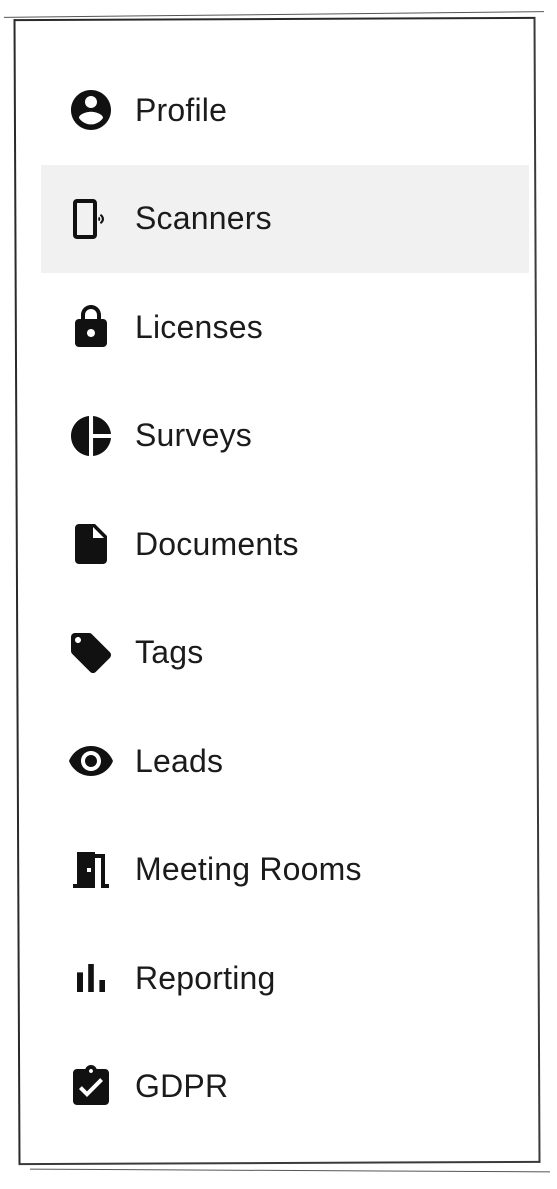 Image resolution: width=557 pixels, height=1189 pixels. What do you see at coordinates (91, 653) in the screenshot?
I see `tag-icon` at bounding box center [91, 653].